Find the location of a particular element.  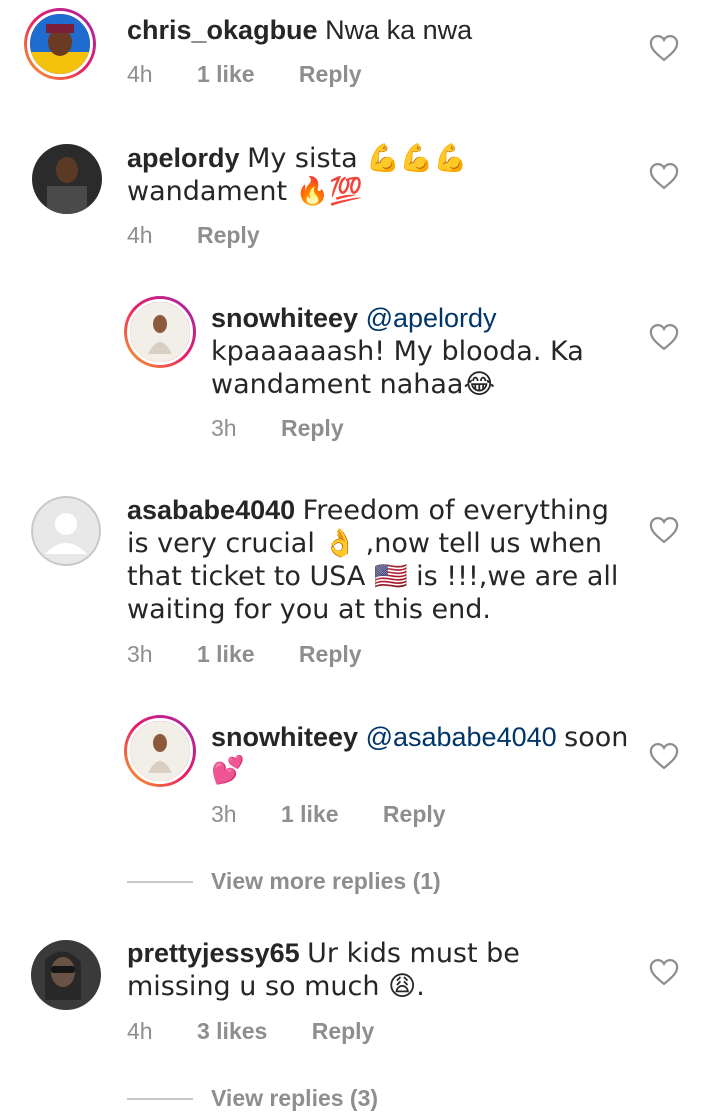

username: apelordy is located at coordinates (183, 158).